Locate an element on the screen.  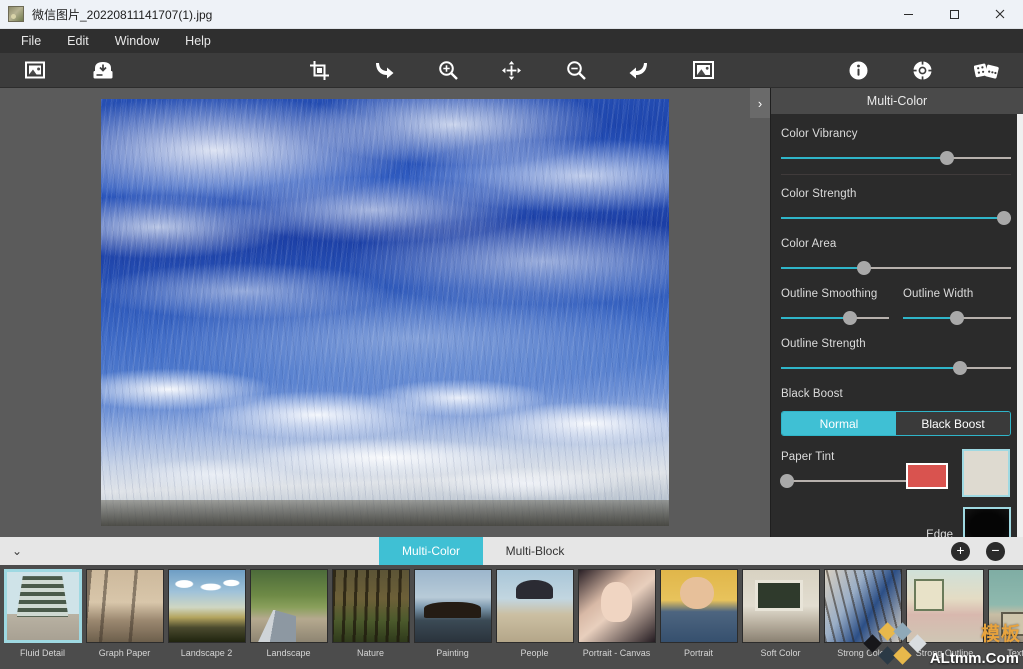
minus-icon: − is located at coordinates (995, 550).